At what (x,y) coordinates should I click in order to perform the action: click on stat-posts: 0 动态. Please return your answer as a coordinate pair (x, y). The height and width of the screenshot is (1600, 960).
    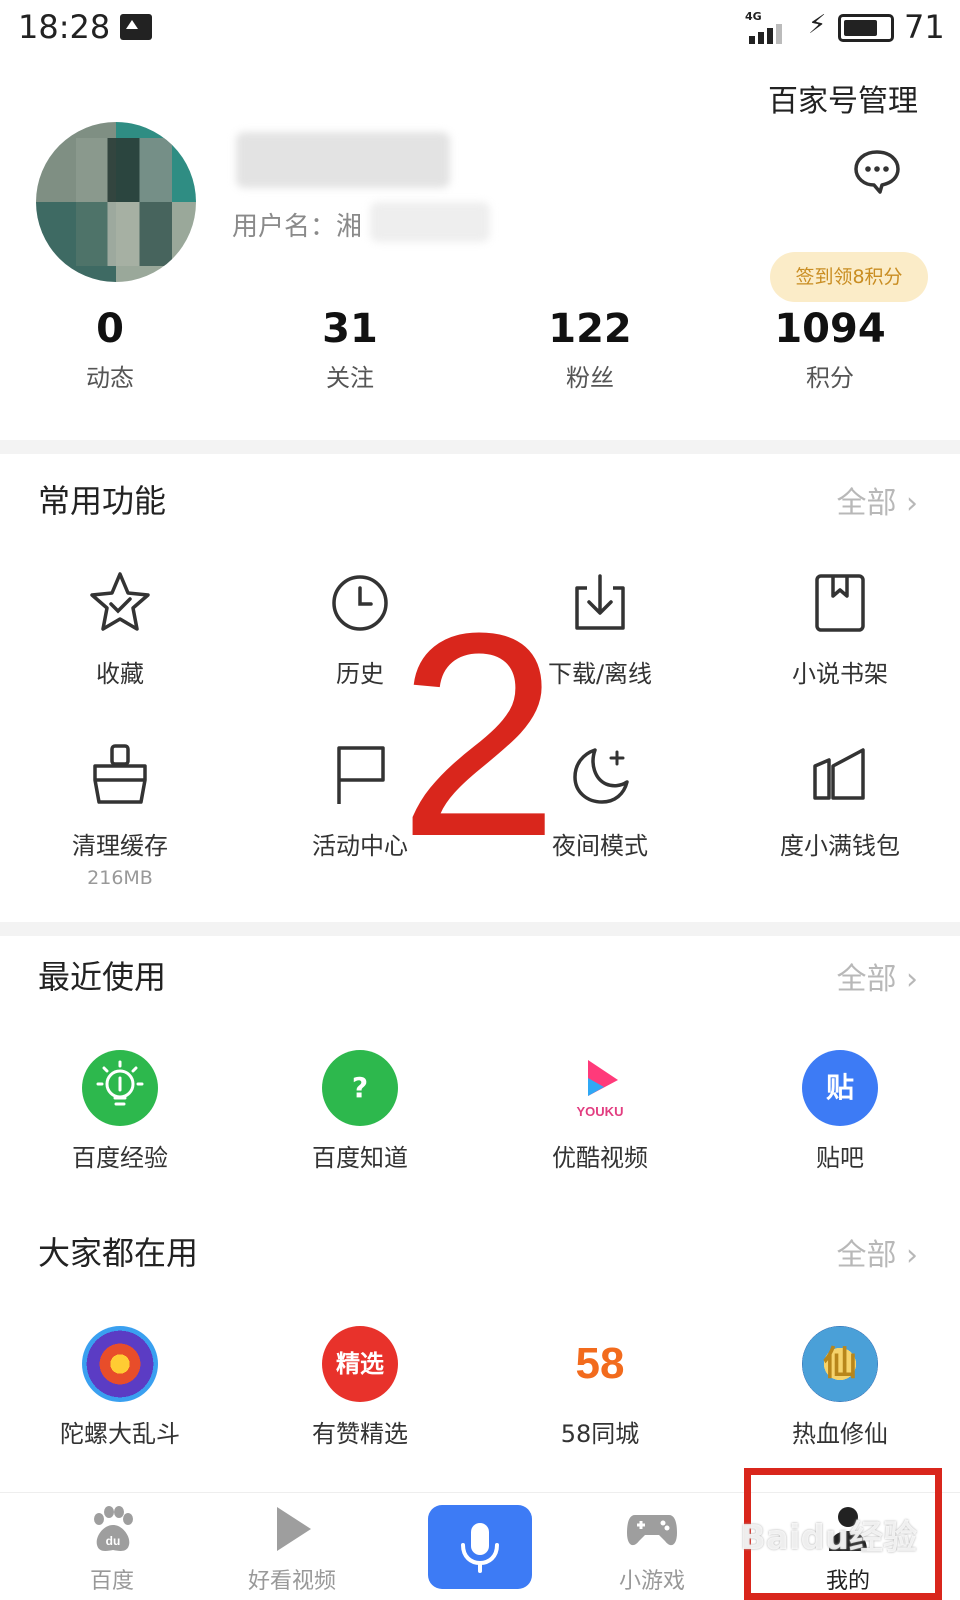
    Looking at the image, I should click on (110, 349).